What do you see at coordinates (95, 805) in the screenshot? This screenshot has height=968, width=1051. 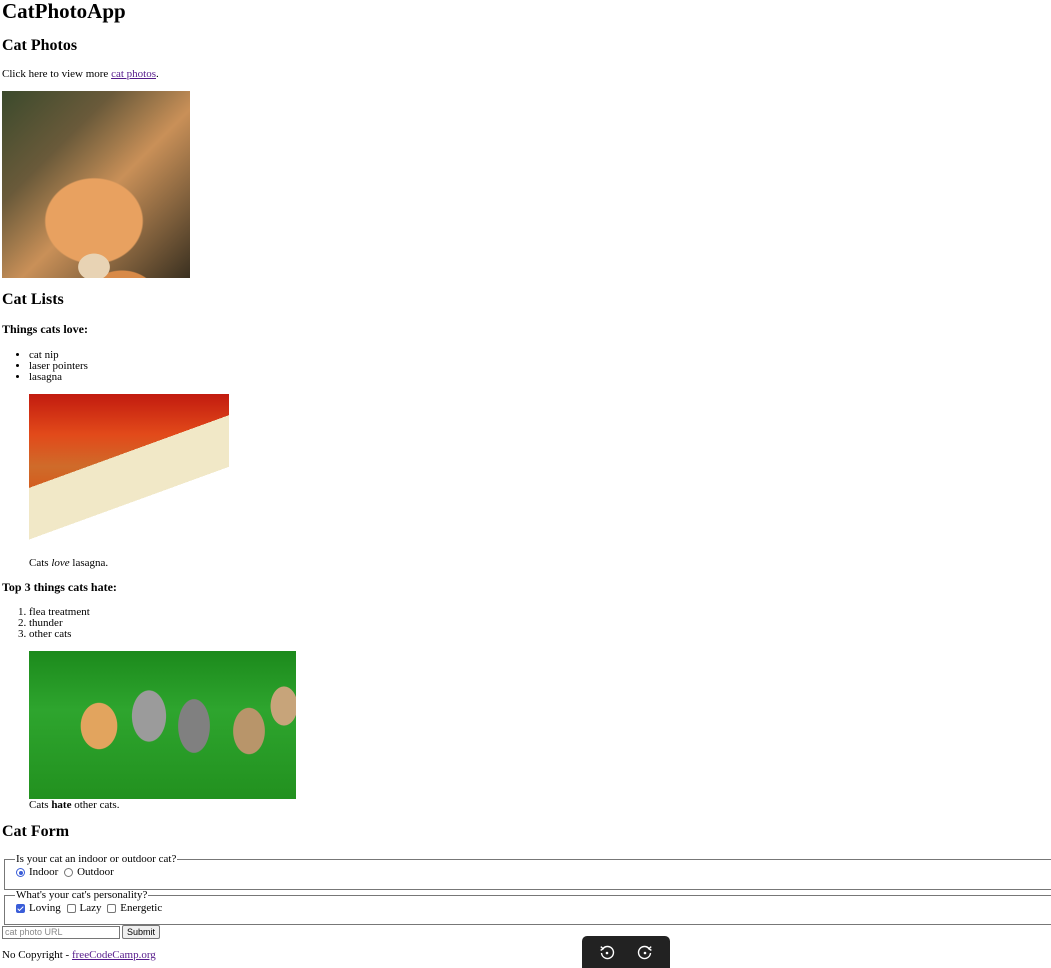 I see `caption-suffix: other cats.` at bounding box center [95, 805].